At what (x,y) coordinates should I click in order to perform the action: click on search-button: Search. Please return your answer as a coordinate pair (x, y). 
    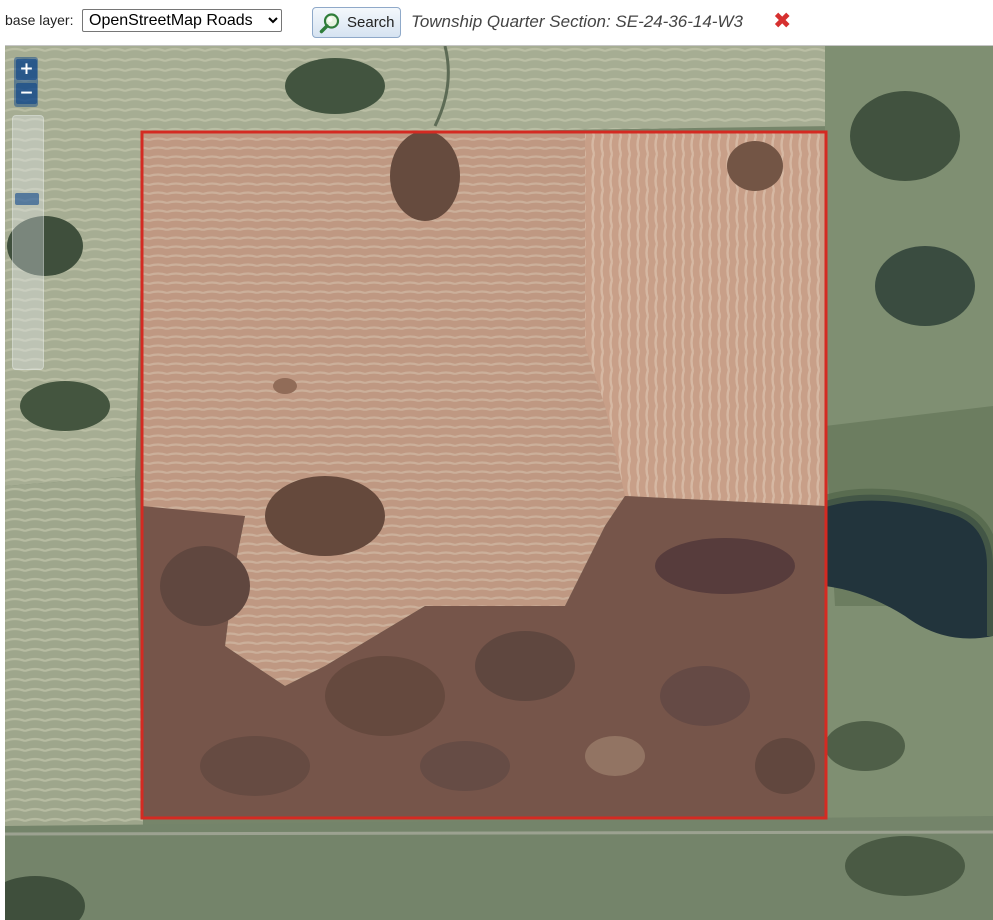
    Looking at the image, I should click on (356, 22).